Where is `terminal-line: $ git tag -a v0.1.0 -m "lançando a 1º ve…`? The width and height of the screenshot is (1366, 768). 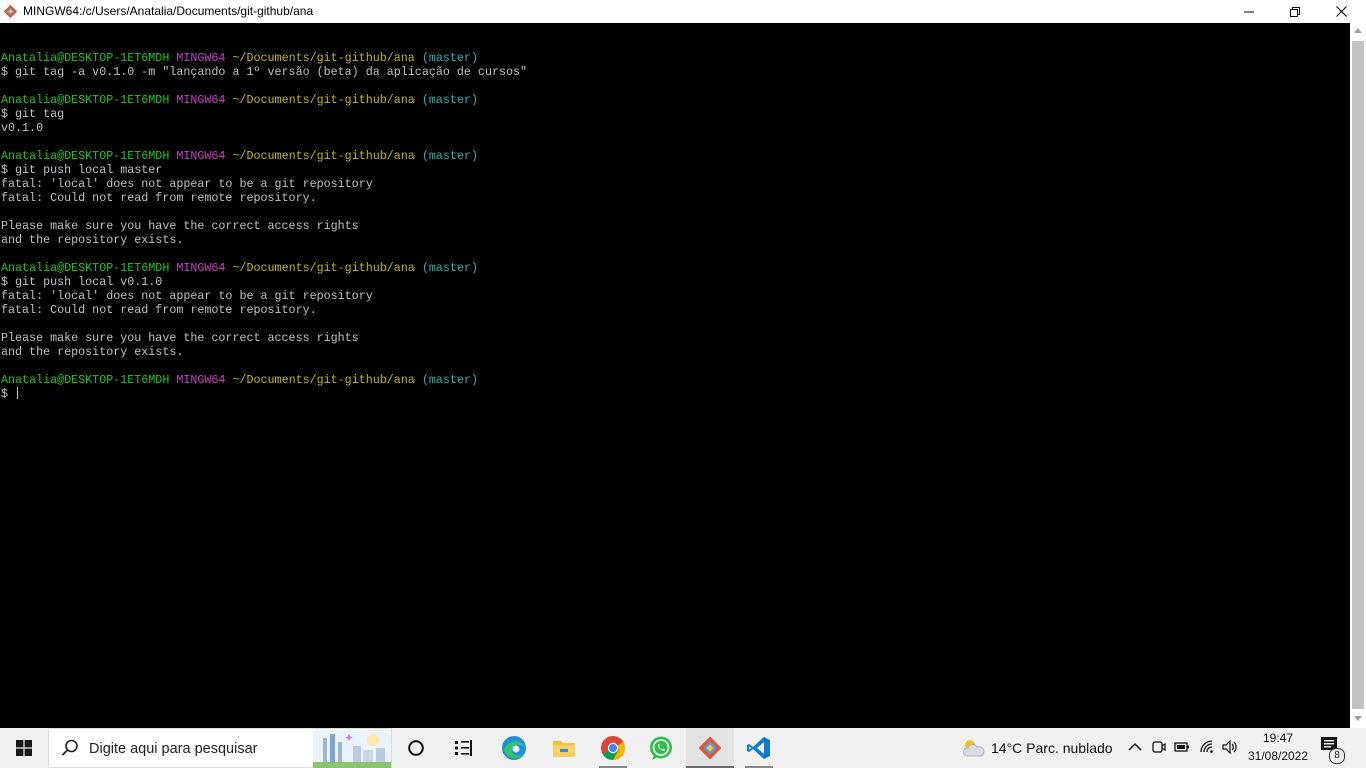
terminal-line: $ git tag -a v0.1.0 -m "lançando a 1º ve… is located at coordinates (264, 72).